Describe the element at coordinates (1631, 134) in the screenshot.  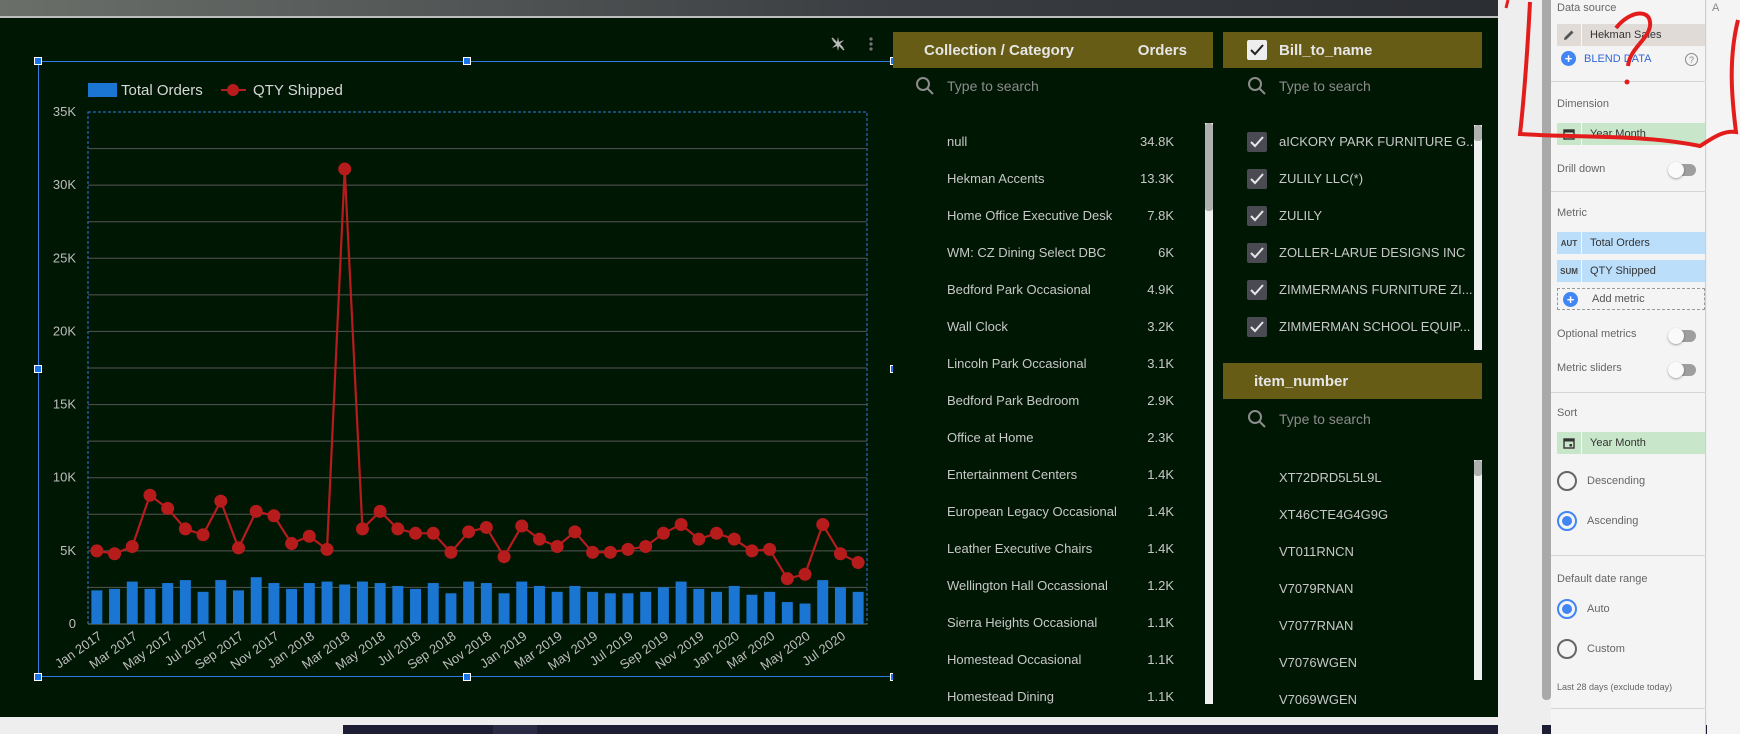
I see `dimension-chip: Year Month` at that location.